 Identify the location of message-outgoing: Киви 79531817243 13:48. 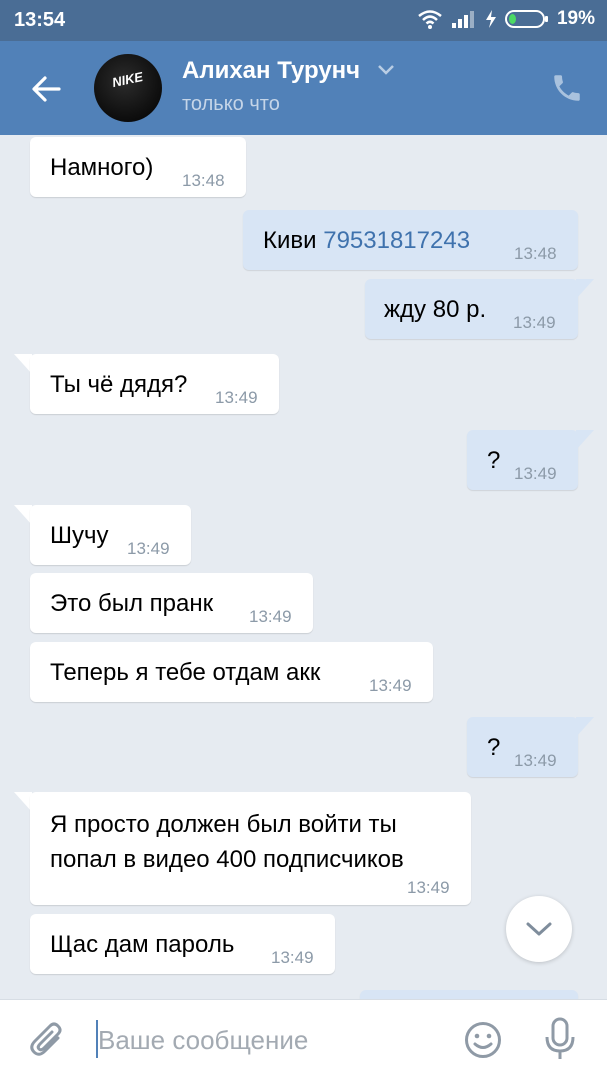
(410, 240).